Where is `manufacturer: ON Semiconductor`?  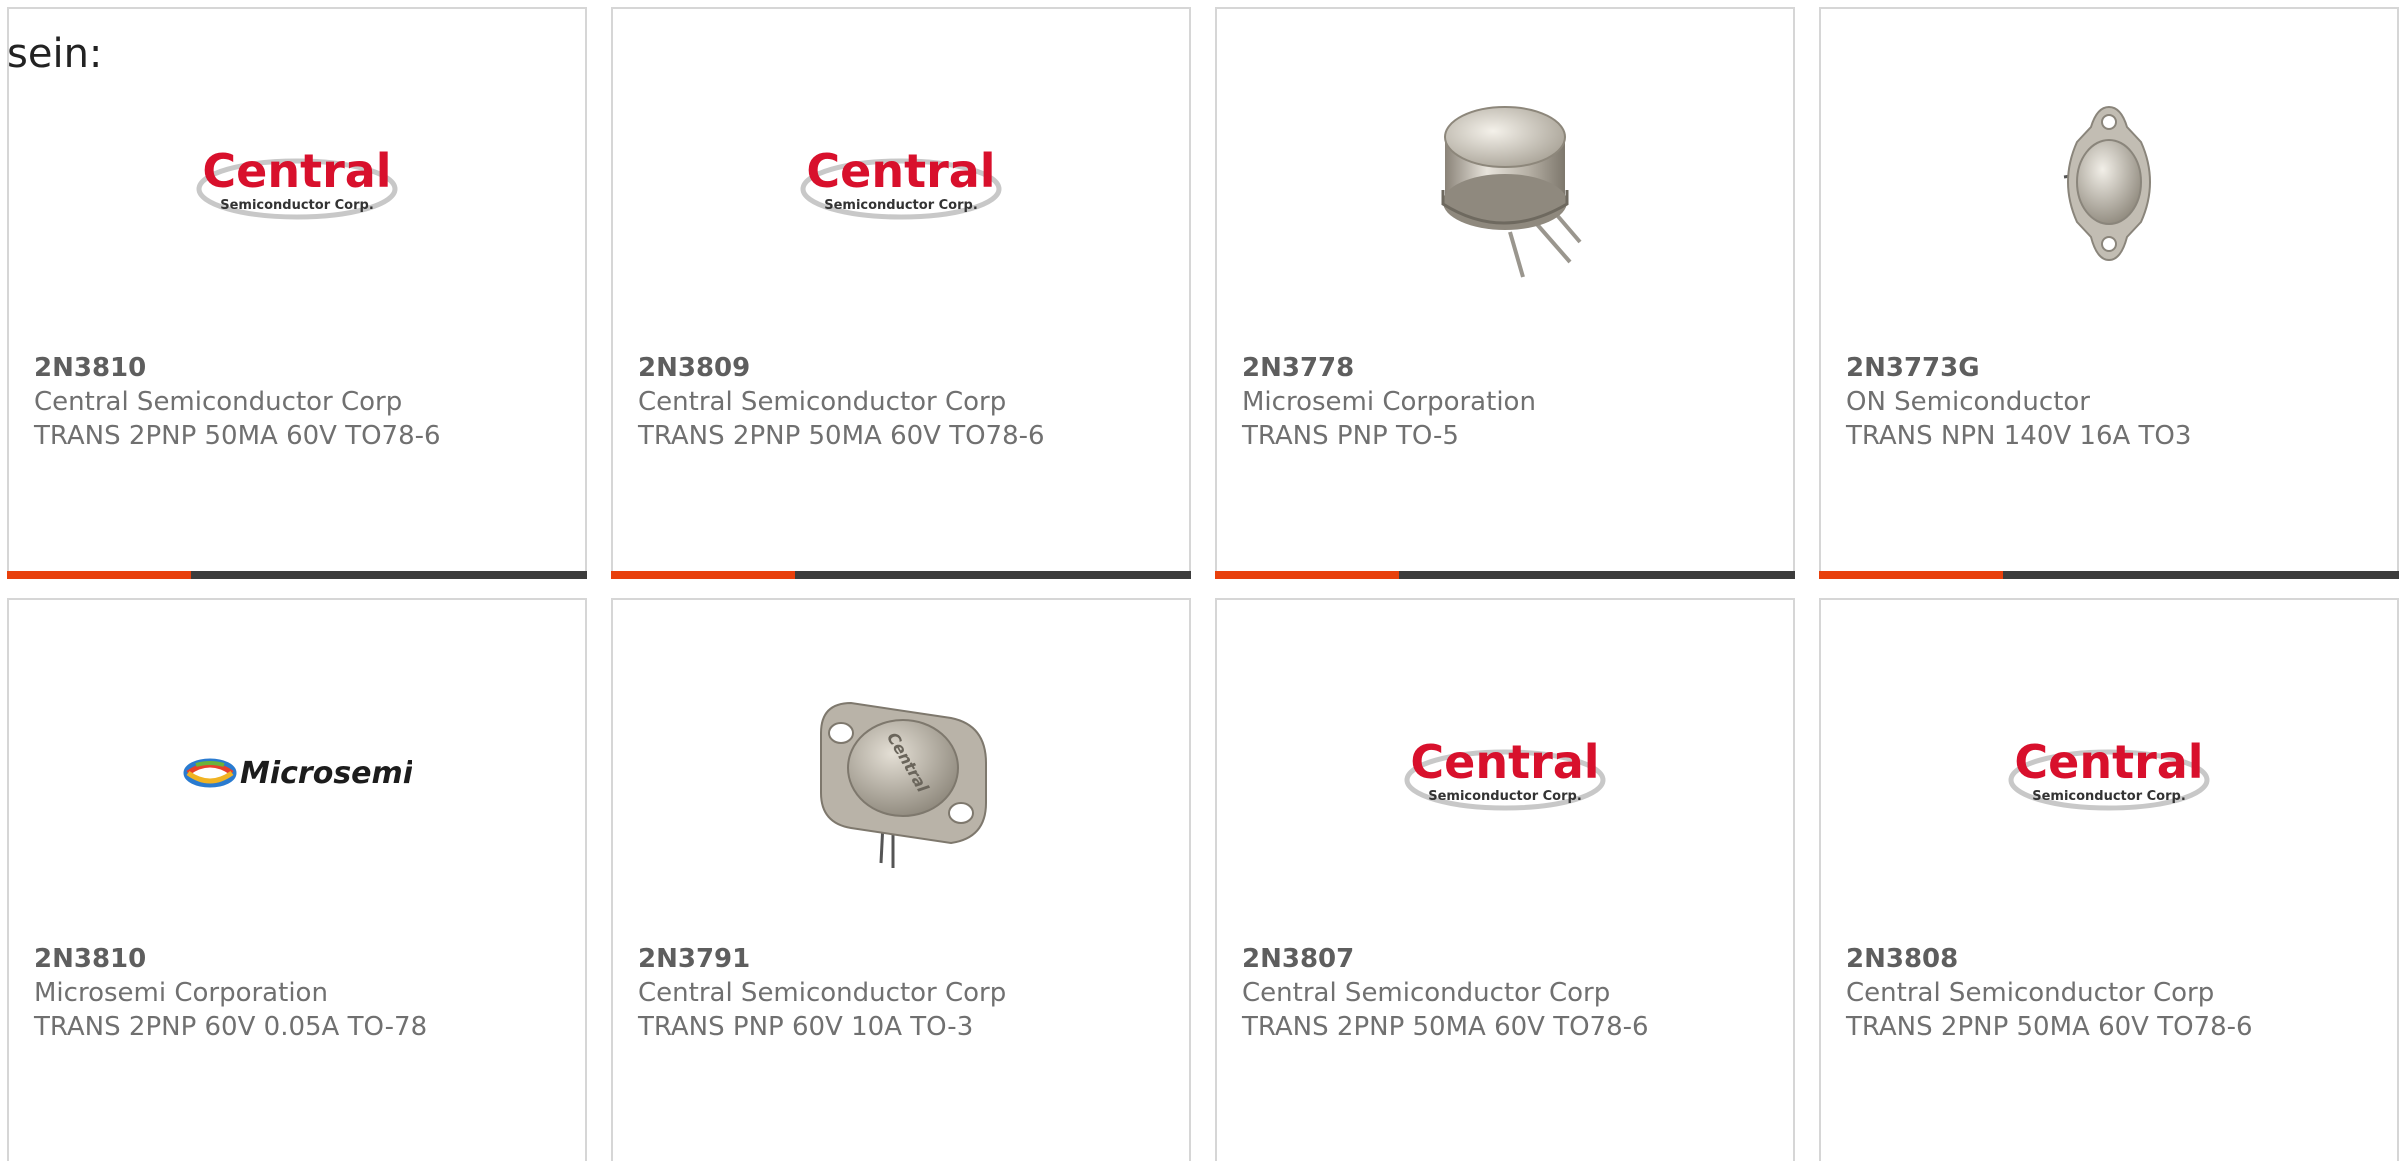 manufacturer: ON Semiconductor is located at coordinates (1968, 402).